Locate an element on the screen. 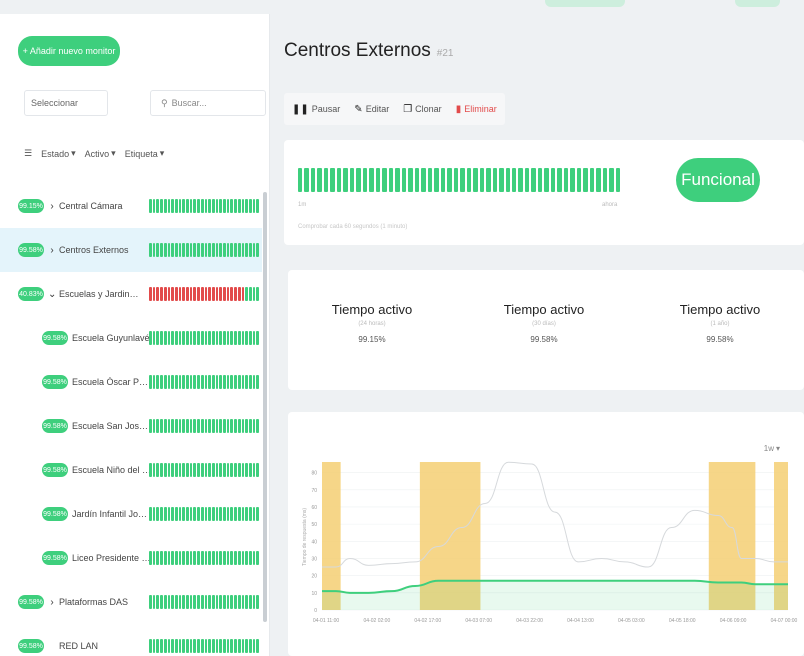  y-tick-label: 10 is located at coordinates (314, 594).